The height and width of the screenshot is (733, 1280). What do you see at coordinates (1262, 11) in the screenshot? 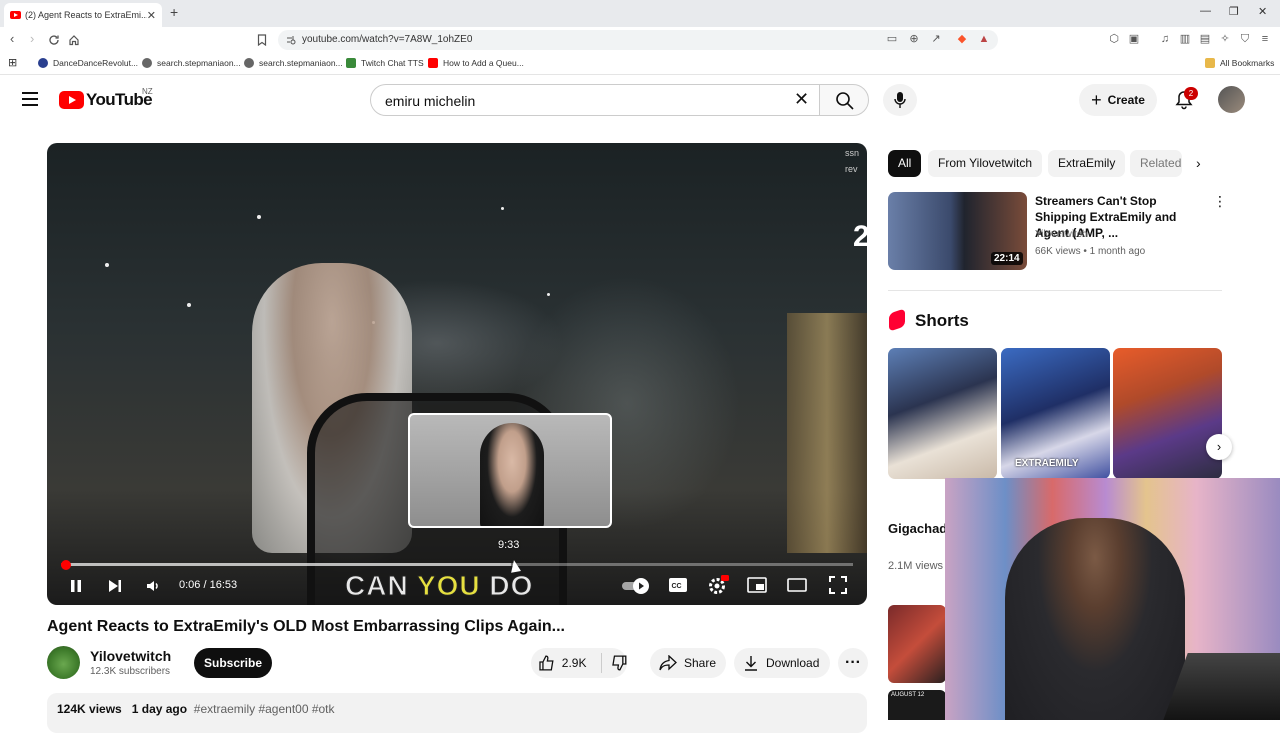
I see `close-window-button: ✕` at bounding box center [1262, 11].